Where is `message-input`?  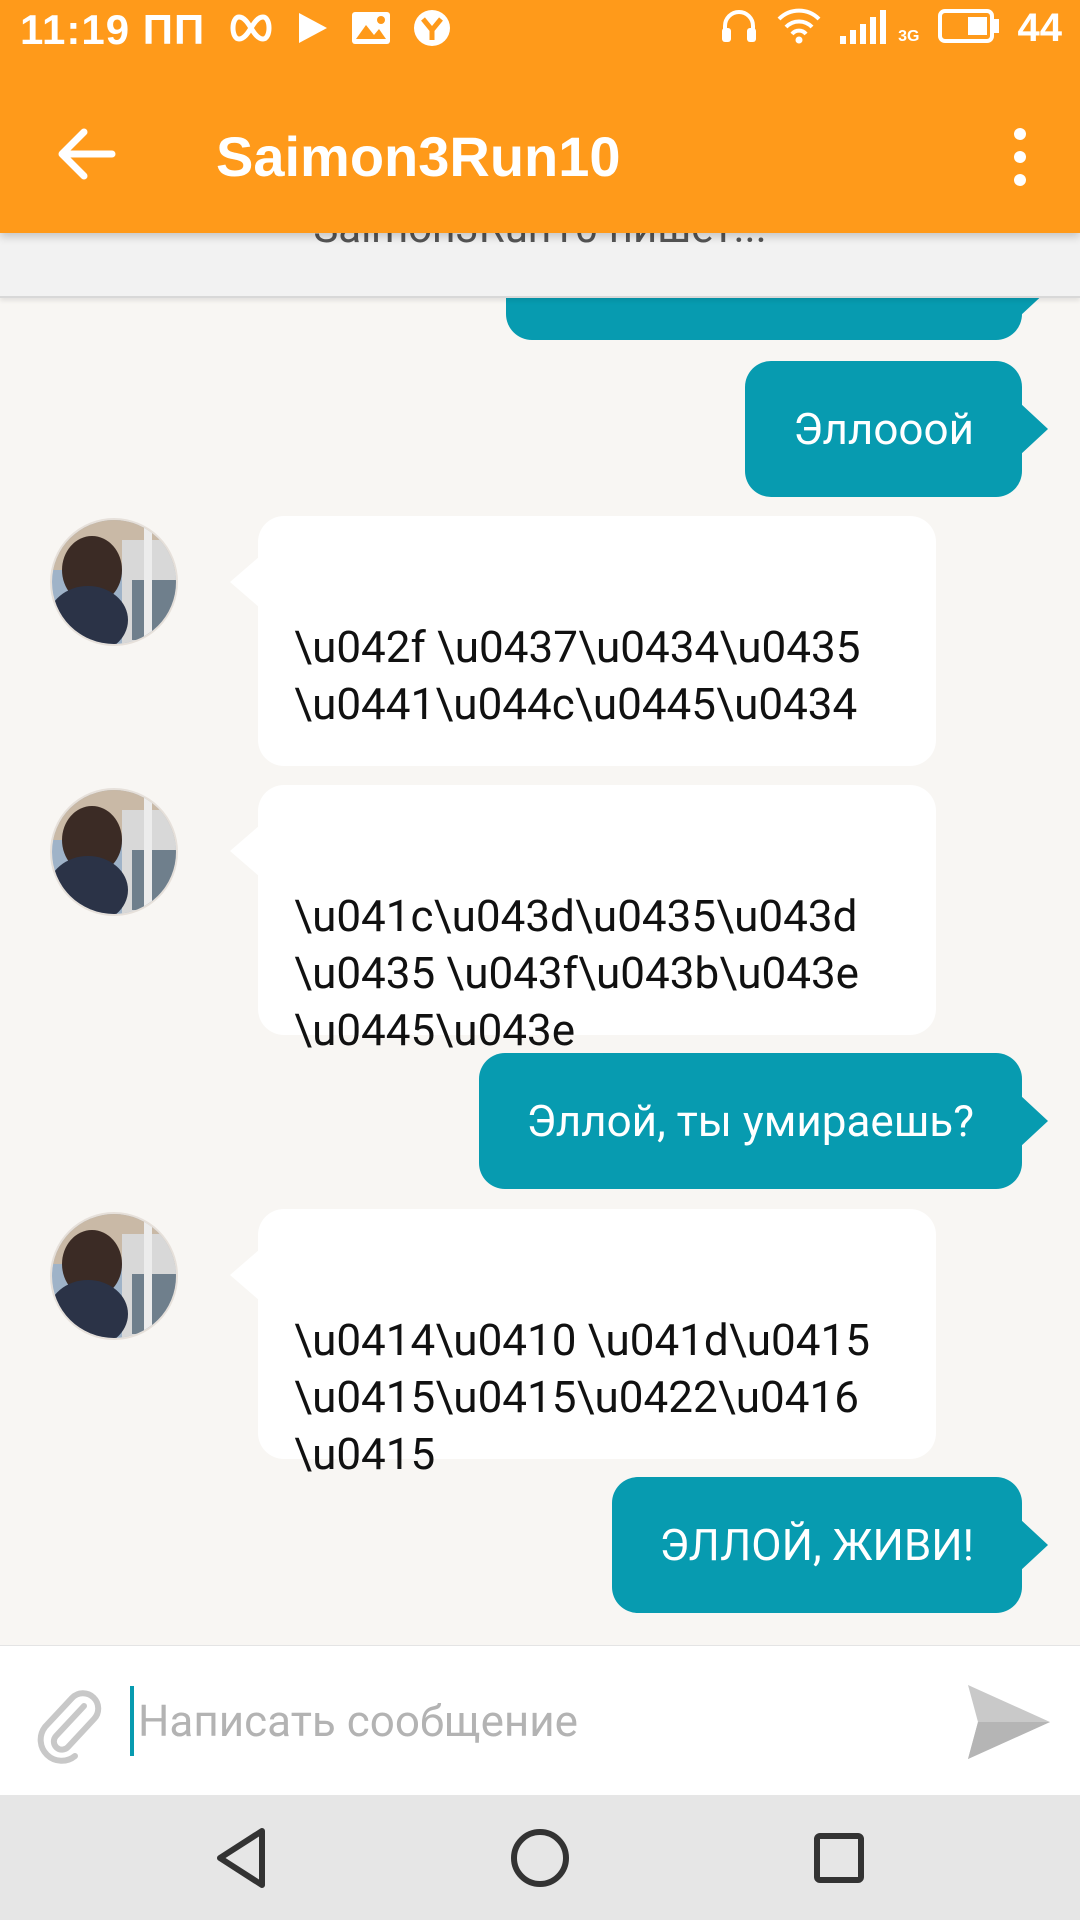 message-input is located at coordinates (530, 1721).